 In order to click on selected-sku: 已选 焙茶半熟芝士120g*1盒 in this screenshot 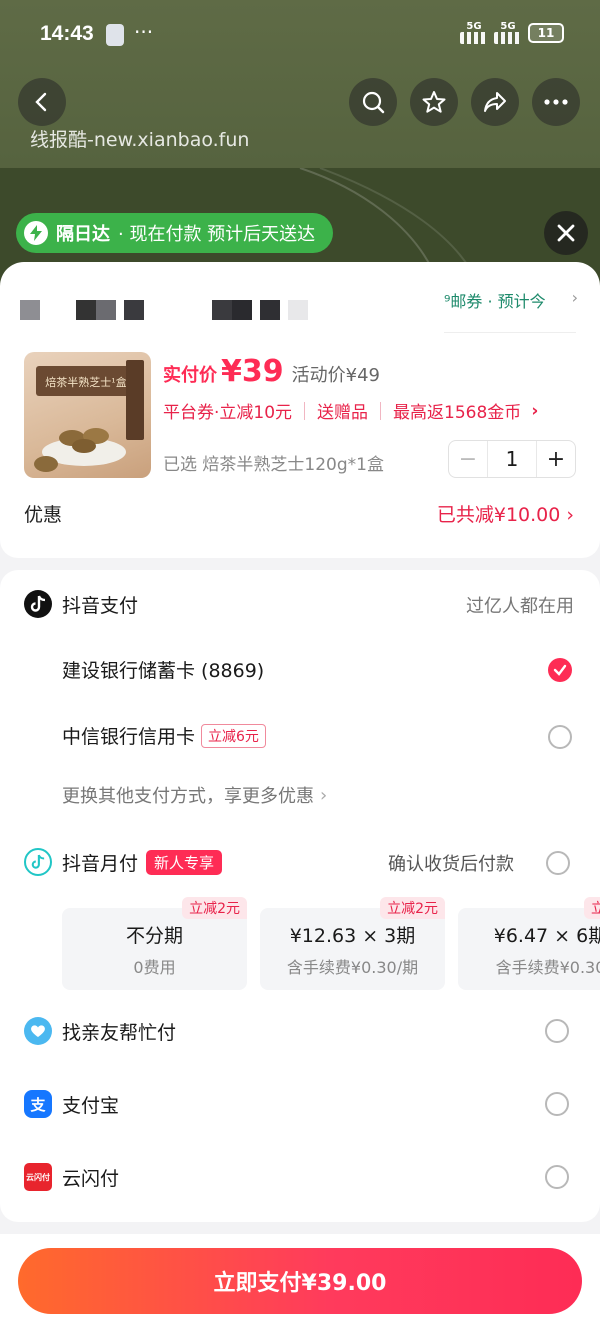, I will do `click(273, 462)`.